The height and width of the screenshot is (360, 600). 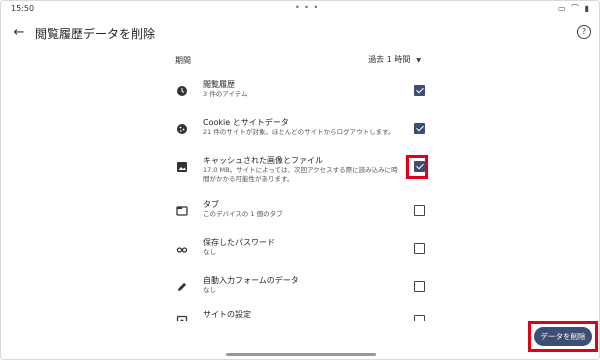 I want to click on status-time: 15:50, so click(x=23, y=8).